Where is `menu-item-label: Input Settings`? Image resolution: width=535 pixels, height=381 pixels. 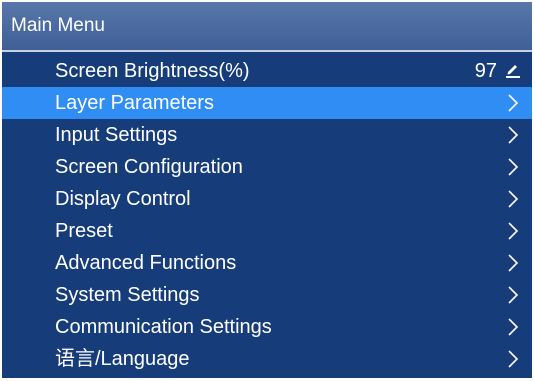 menu-item-label: Input Settings is located at coordinates (116, 135).